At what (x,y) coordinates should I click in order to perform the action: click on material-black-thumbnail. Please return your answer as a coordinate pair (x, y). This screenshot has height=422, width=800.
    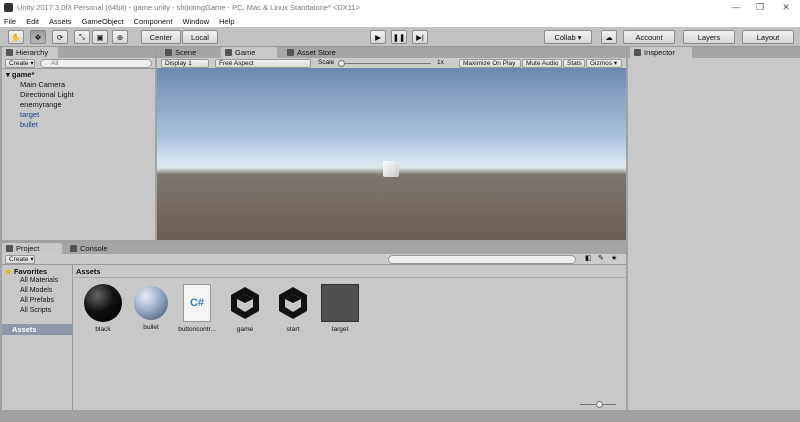
    Looking at the image, I should click on (103, 303).